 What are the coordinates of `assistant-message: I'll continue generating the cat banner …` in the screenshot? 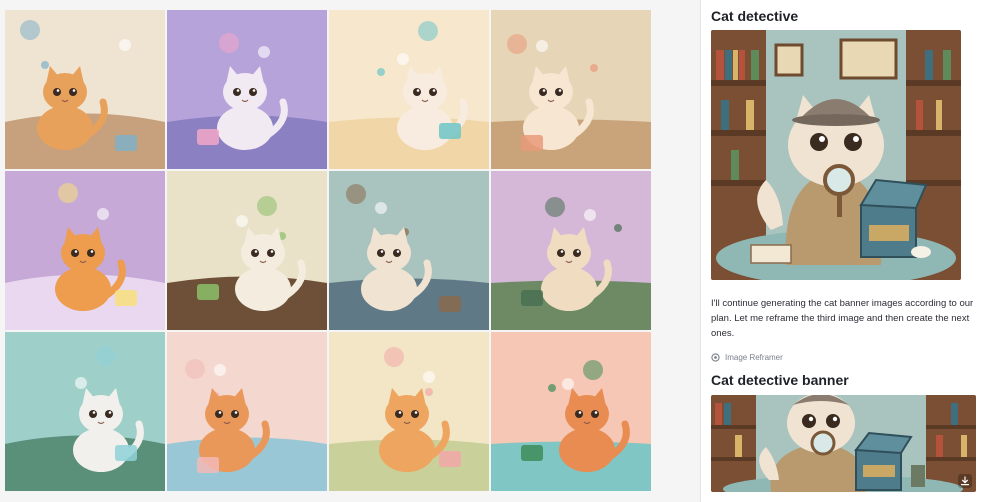 It's located at (842, 318).